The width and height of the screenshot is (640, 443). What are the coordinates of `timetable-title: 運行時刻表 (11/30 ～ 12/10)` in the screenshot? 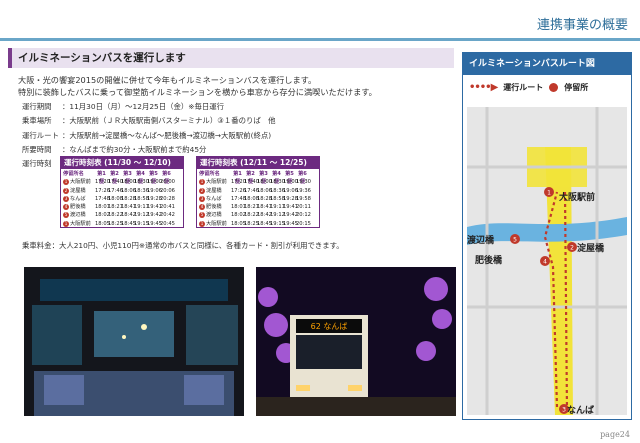 It's located at (122, 163).